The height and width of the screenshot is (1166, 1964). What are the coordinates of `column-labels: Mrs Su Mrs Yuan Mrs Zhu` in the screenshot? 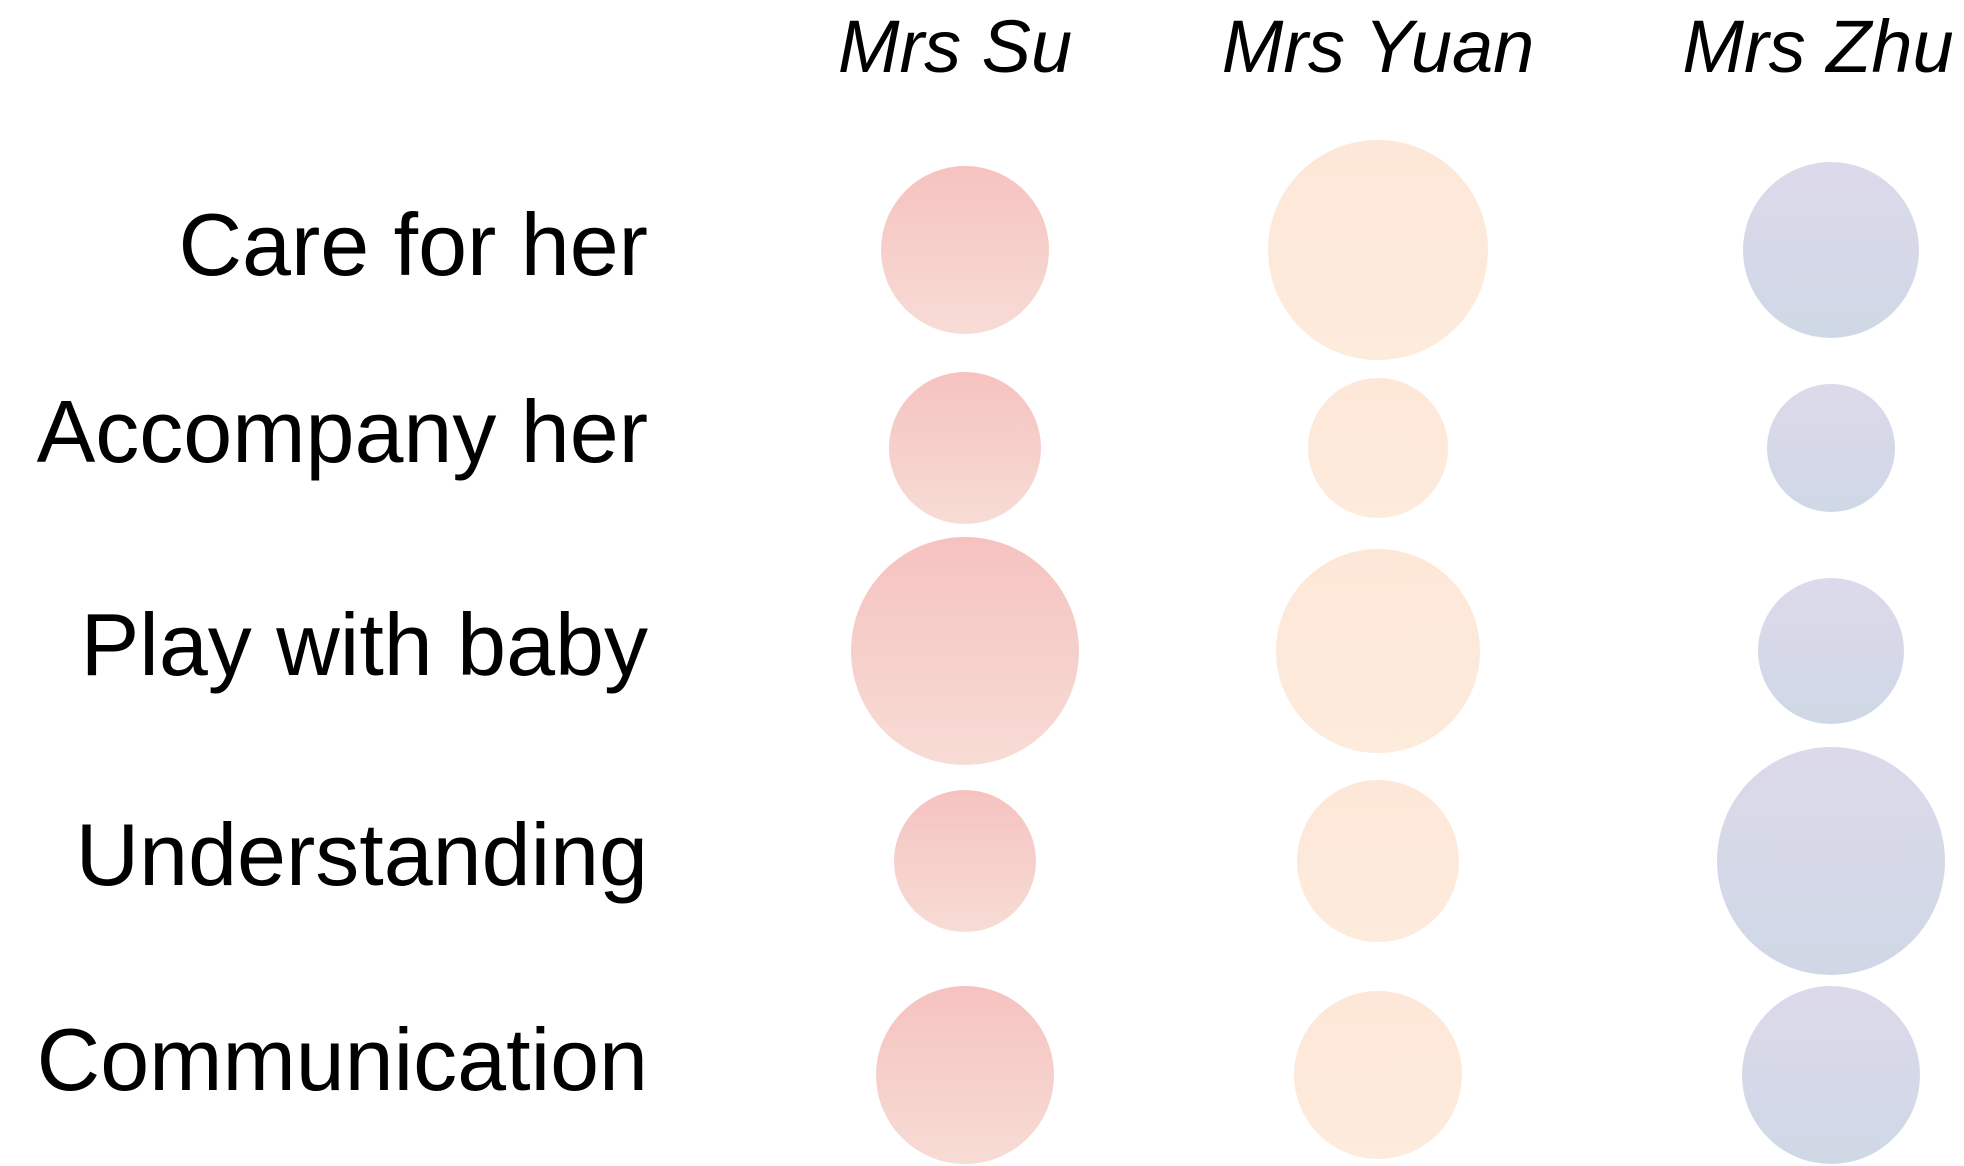 It's located at (1396, 46).